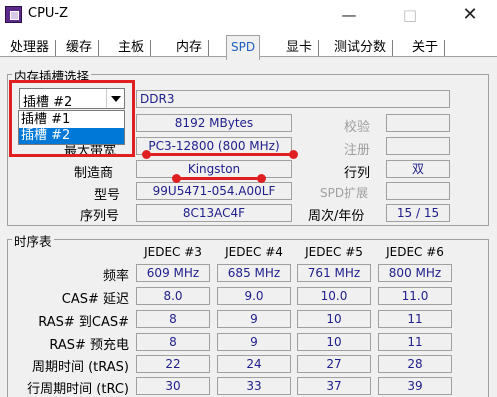 The height and width of the screenshot is (397, 497). What do you see at coordinates (52, 75) in the screenshot?
I see `slot-group-title: 内存插槽选择` at bounding box center [52, 75].